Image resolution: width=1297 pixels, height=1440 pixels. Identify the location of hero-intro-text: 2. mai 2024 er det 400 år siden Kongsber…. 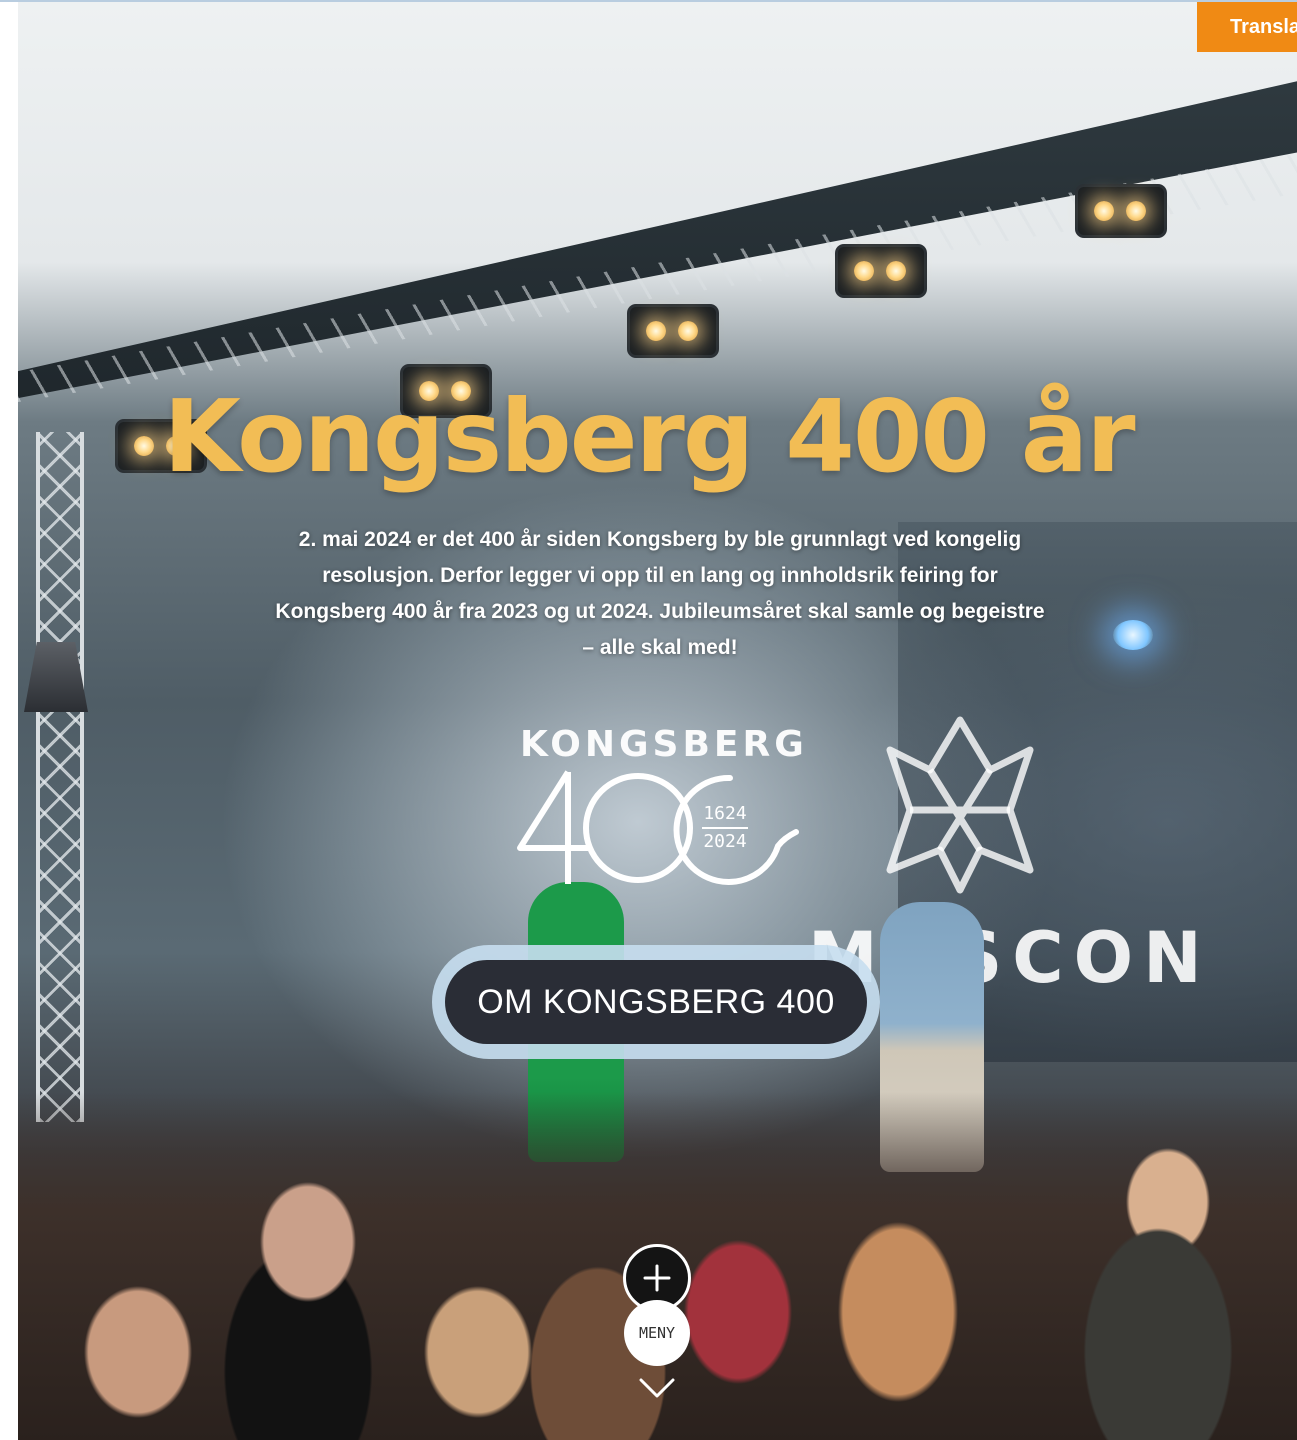
(660, 593).